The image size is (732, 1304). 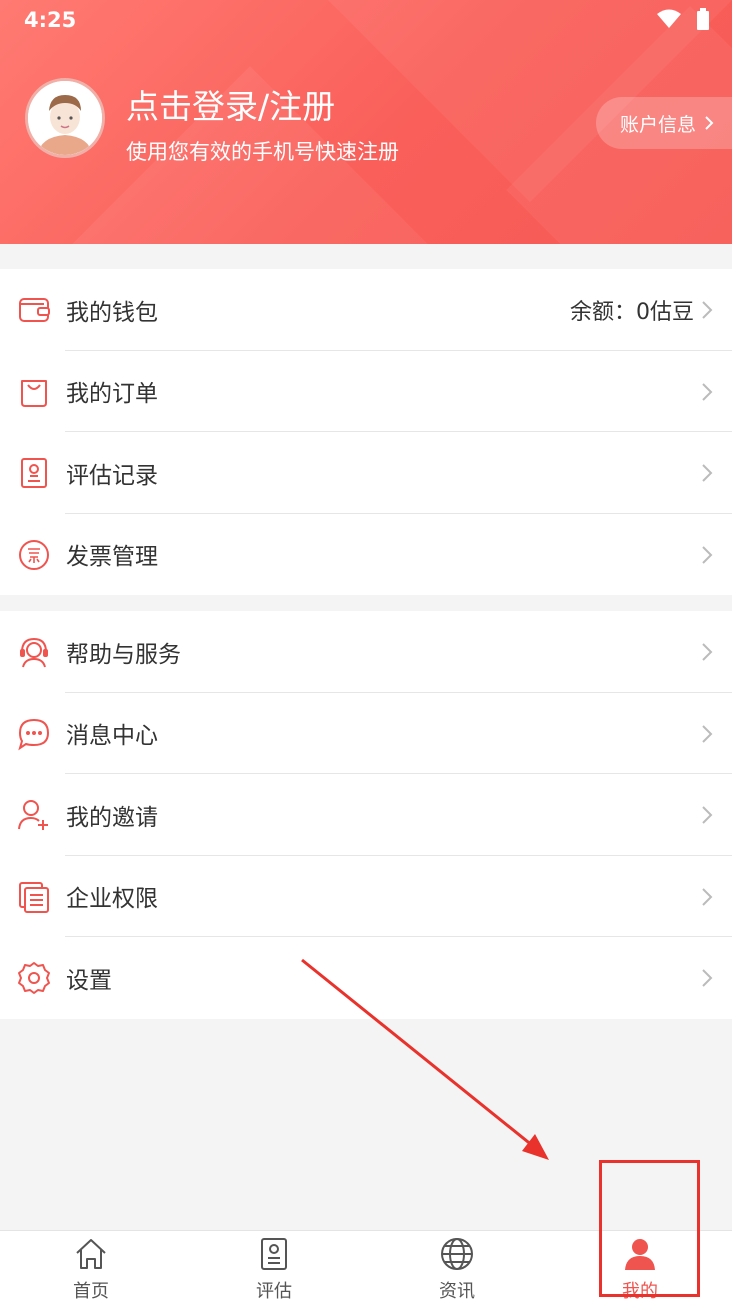 I want to click on menu-item-invoice: 发票管理, so click(x=366, y=555).